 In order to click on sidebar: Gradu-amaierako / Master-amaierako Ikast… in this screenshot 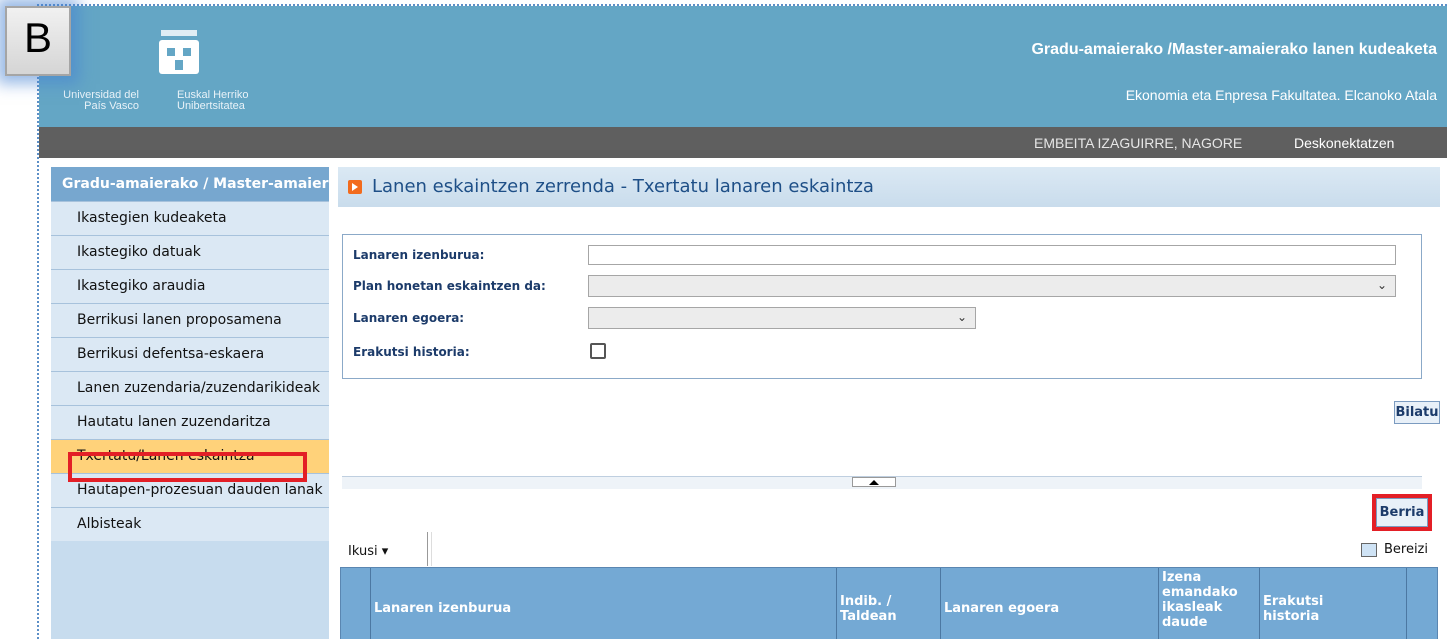, I will do `click(190, 403)`.